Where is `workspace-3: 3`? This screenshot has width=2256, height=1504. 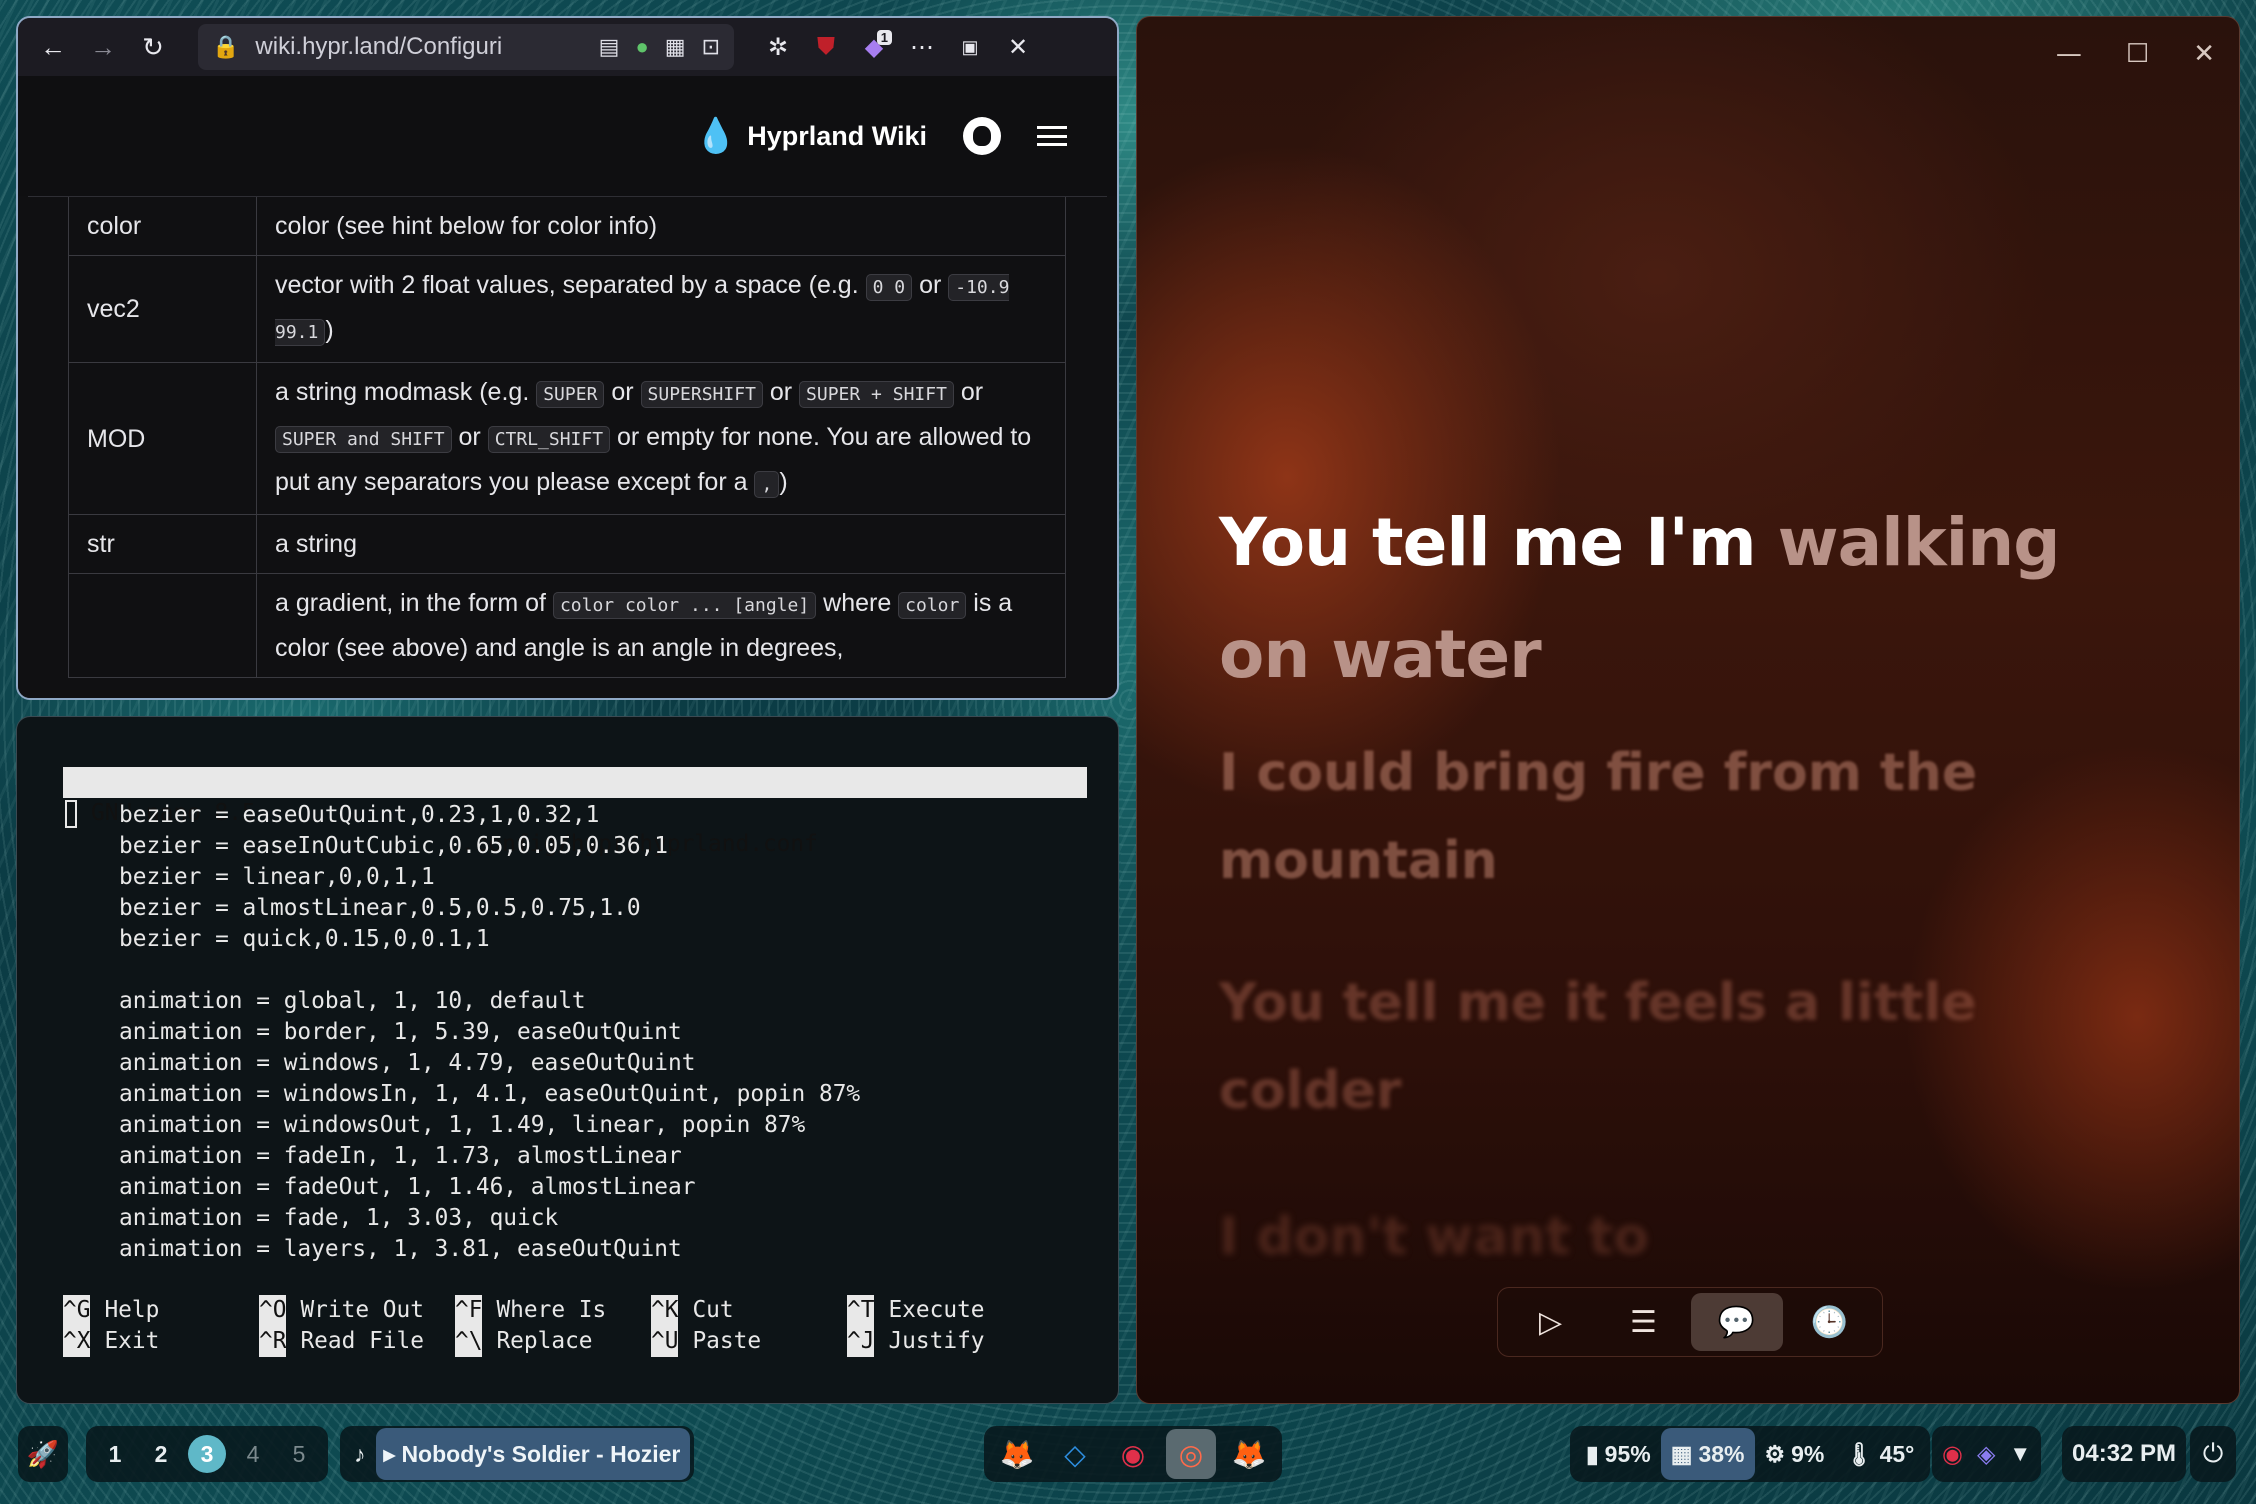 workspace-3: 3 is located at coordinates (207, 1454).